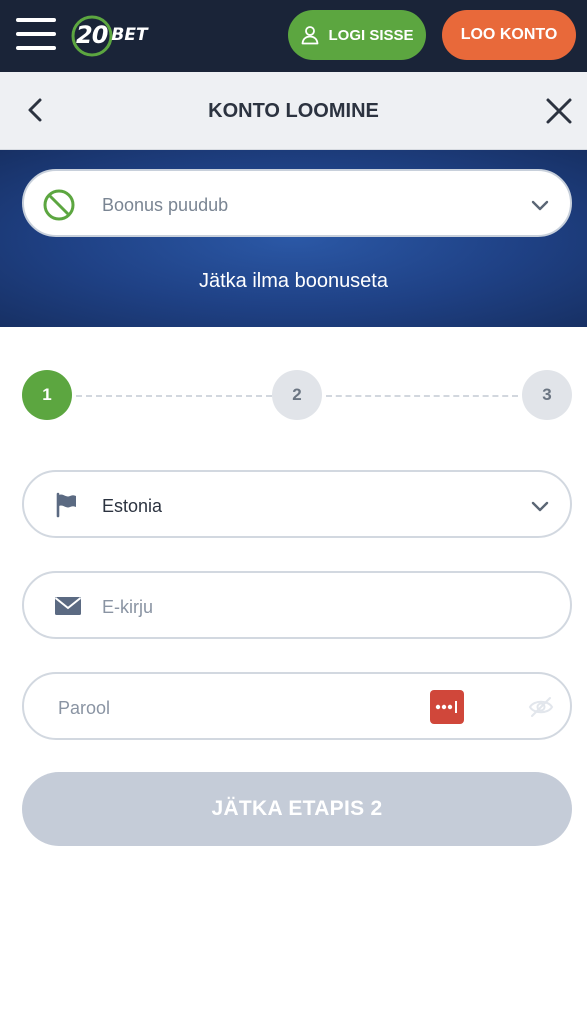 The width and height of the screenshot is (587, 1024). Describe the element at coordinates (109, 35) in the screenshot. I see `logo: 20 BET` at that location.